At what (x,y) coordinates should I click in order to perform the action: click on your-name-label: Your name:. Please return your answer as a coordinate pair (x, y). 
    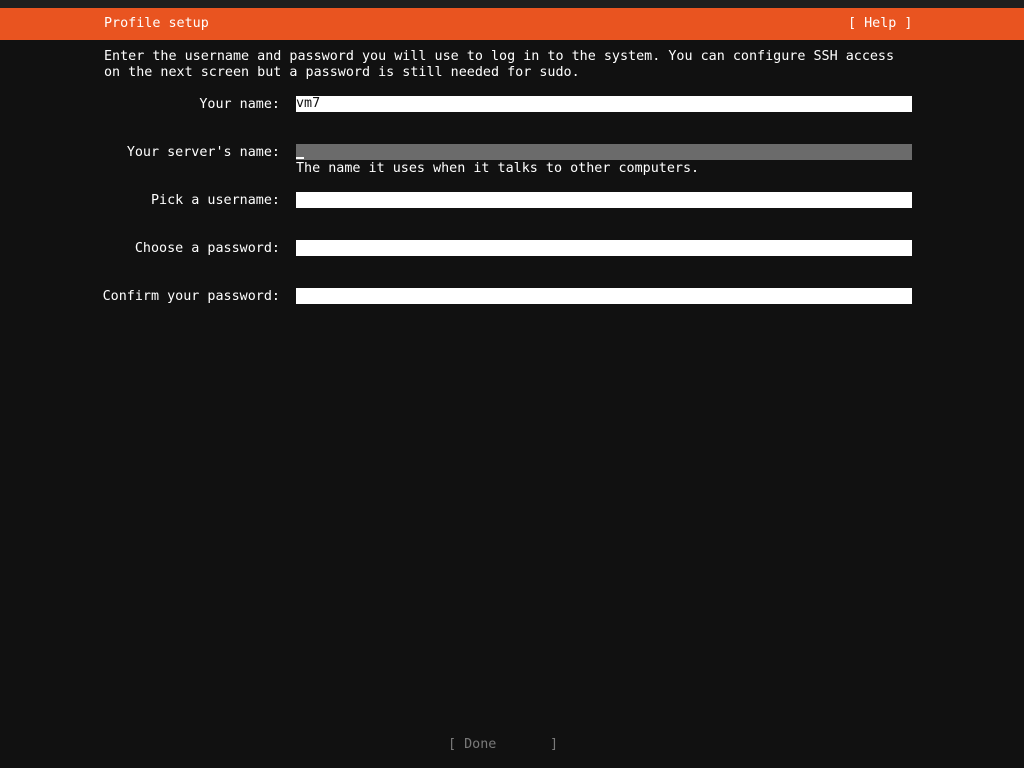
    Looking at the image, I should click on (239, 104).